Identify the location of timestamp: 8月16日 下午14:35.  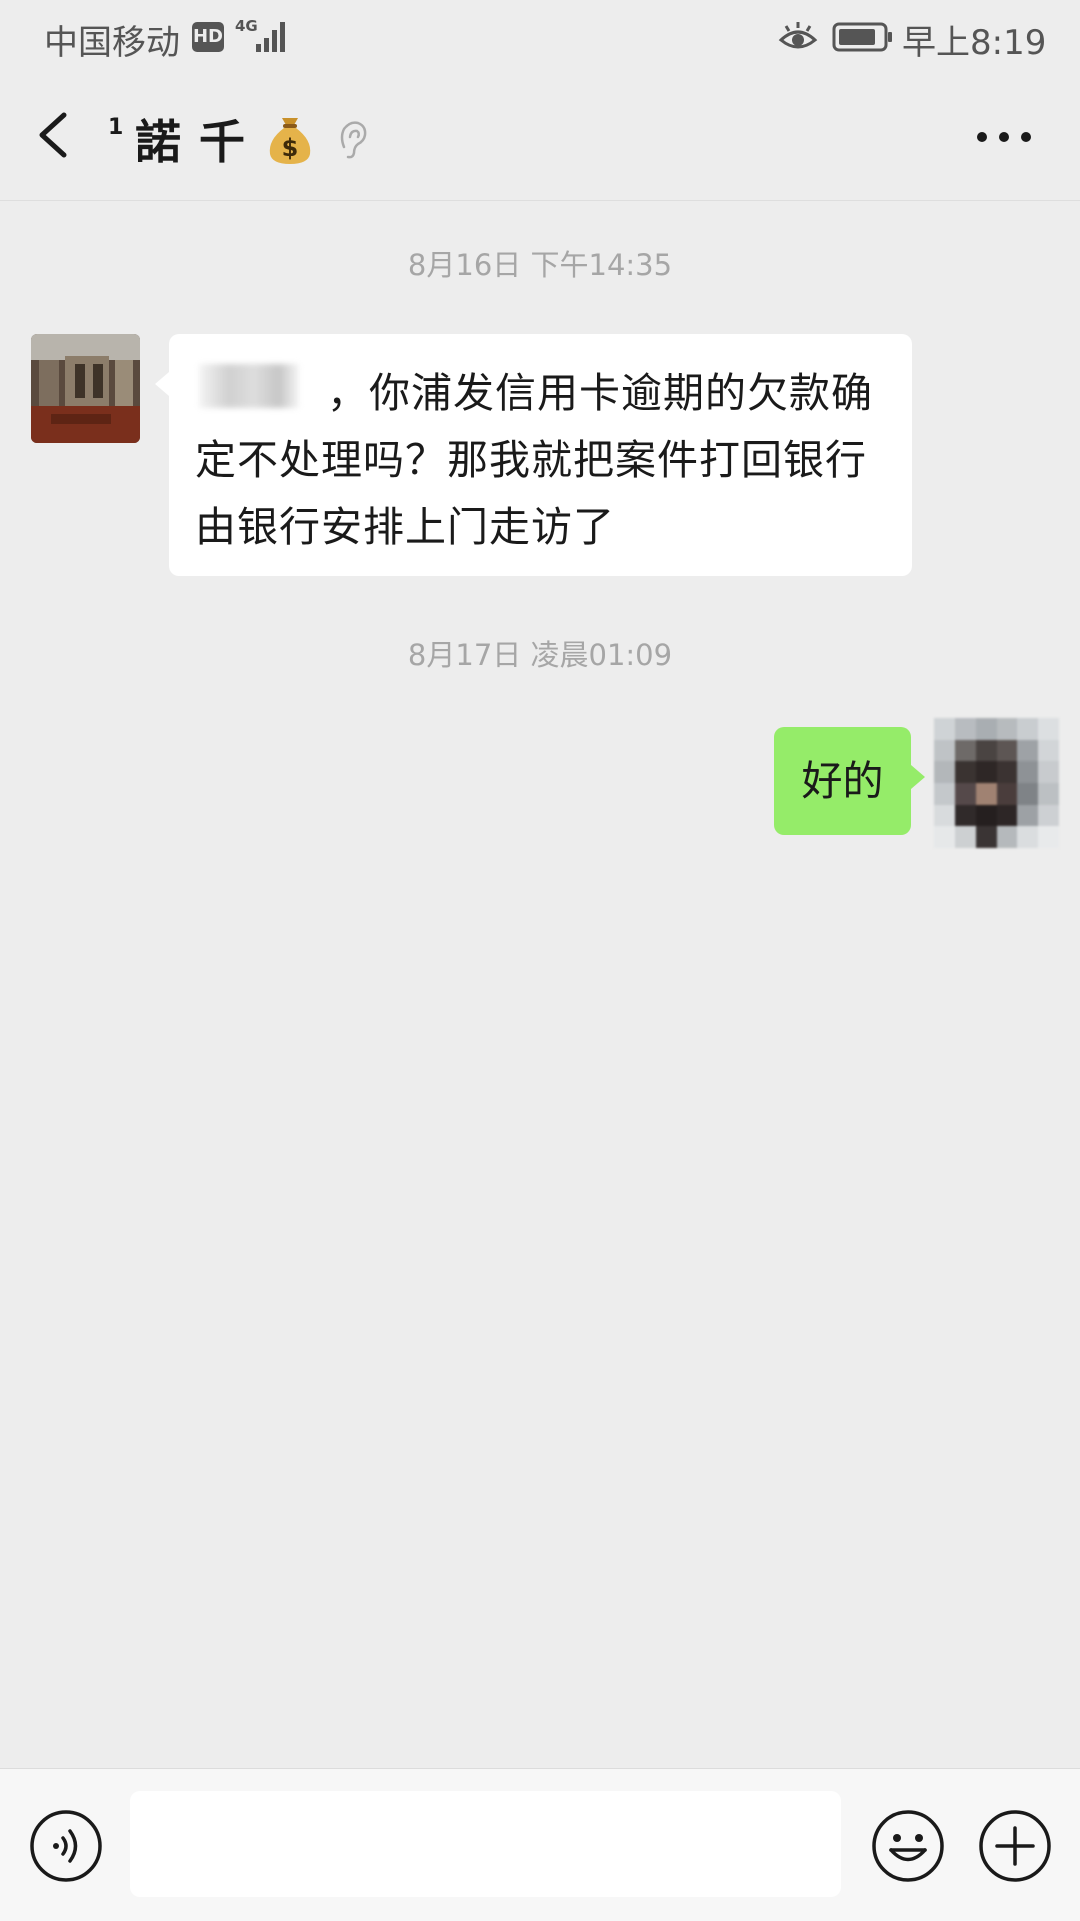
(540, 265).